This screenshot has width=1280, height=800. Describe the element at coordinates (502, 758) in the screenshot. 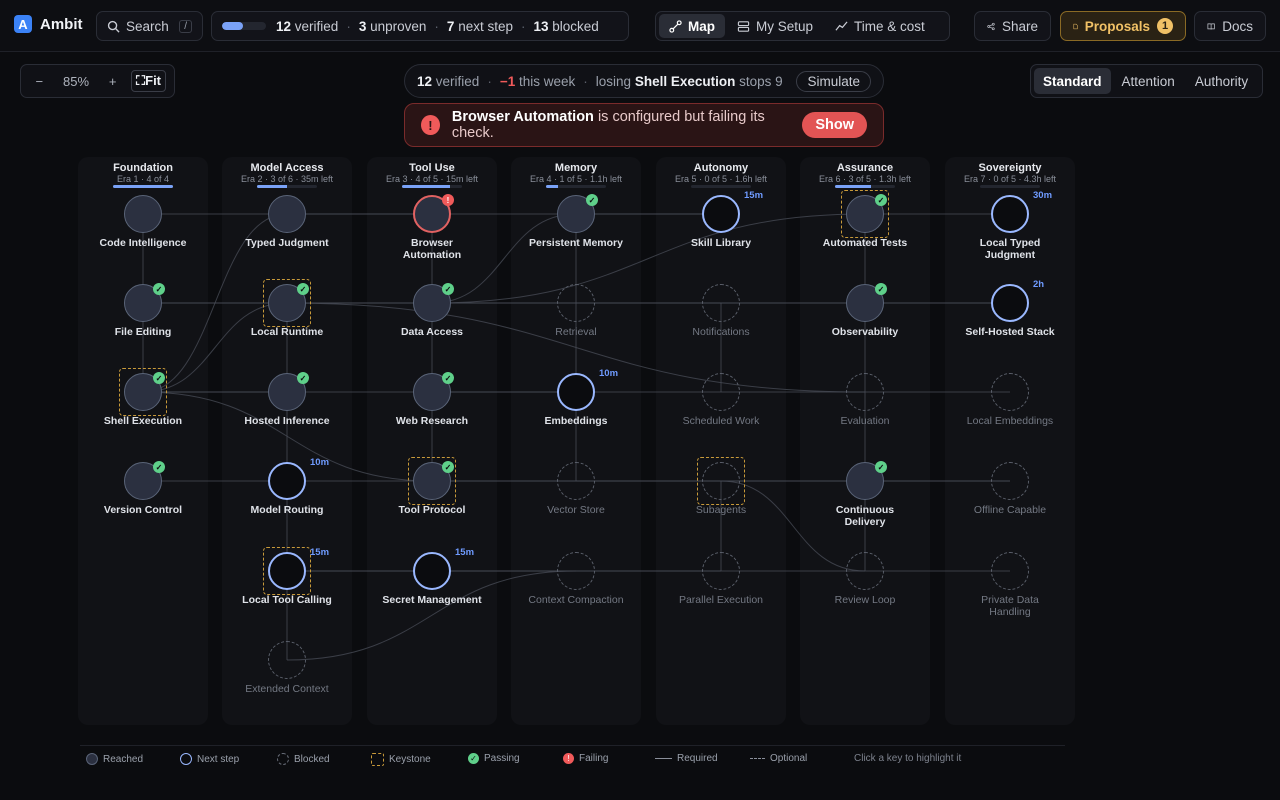

I see `legend-passing-label: Passing` at that location.